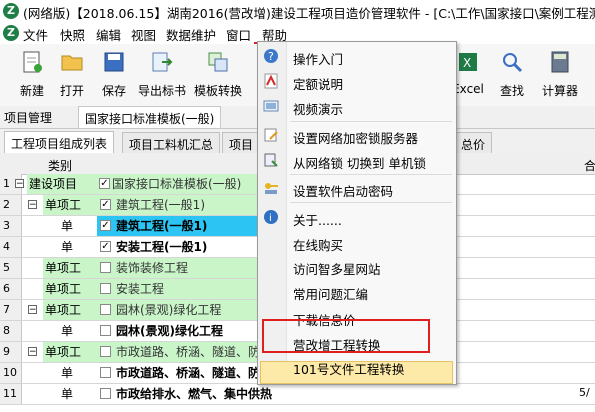 The image size is (595, 412). Describe the element at coordinates (11, 373) in the screenshot. I see `row-number: 10` at that location.